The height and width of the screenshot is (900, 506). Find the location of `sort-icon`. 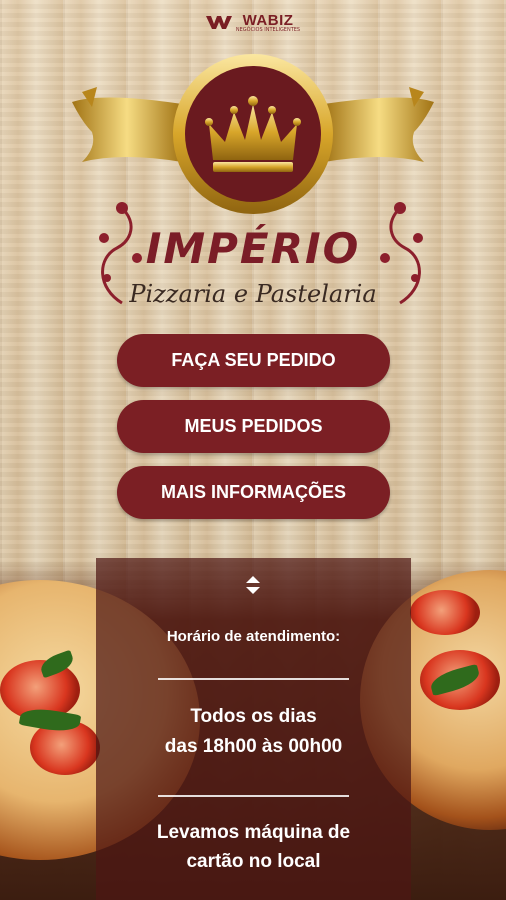

sort-icon is located at coordinates (253, 585).